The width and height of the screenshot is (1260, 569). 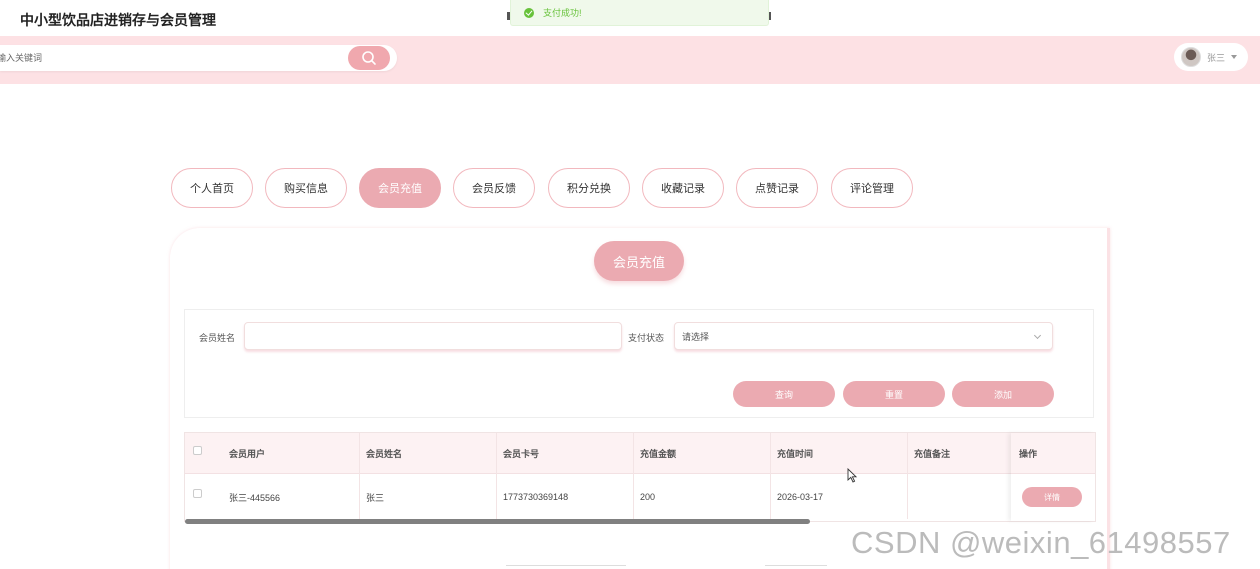 What do you see at coordinates (494, 188) in the screenshot?
I see `tab-feedback: 会员反馈` at bounding box center [494, 188].